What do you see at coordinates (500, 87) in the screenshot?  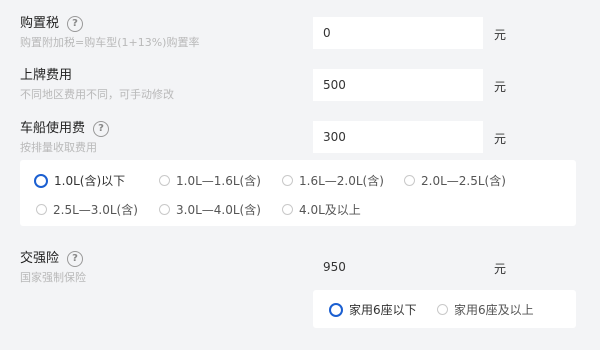 I see `plate-fee-unit: 元` at bounding box center [500, 87].